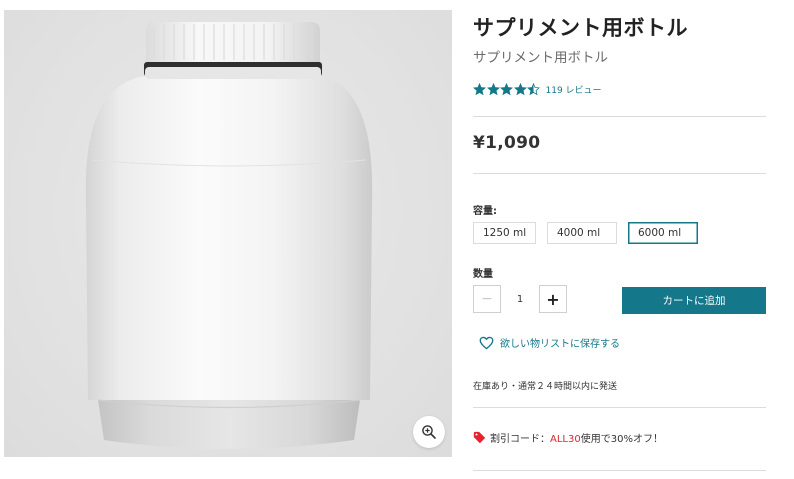 The height and width of the screenshot is (479, 794). Describe the element at coordinates (485, 211) in the screenshot. I see `capacity-label: 容量:` at that location.